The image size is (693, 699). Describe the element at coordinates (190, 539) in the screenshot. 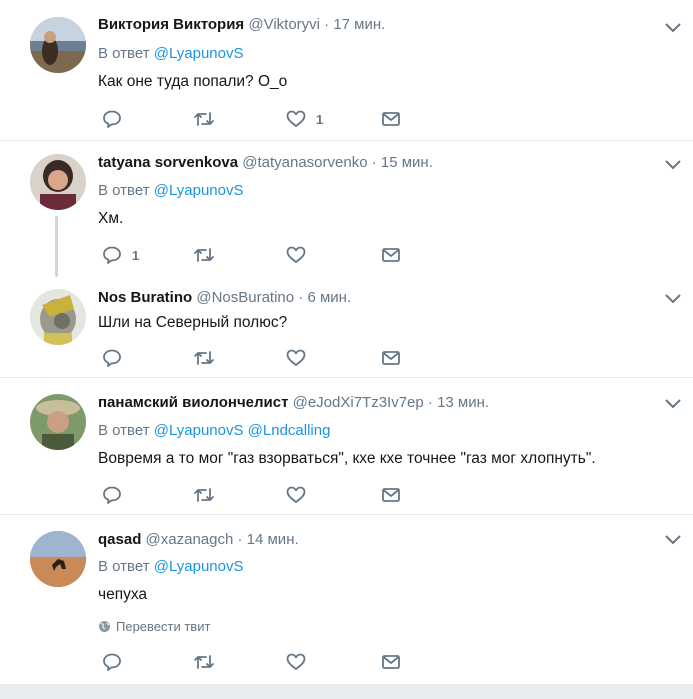

I see `author-handle: @xazanagch` at that location.